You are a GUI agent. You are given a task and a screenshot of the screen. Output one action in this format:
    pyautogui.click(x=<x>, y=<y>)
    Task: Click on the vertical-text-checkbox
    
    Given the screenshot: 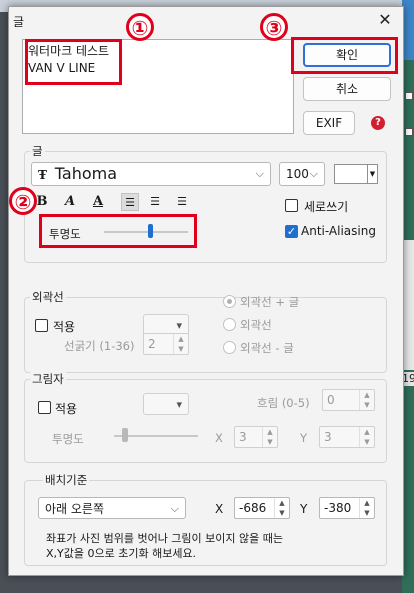 What is the action you would take?
    pyautogui.click(x=291, y=205)
    